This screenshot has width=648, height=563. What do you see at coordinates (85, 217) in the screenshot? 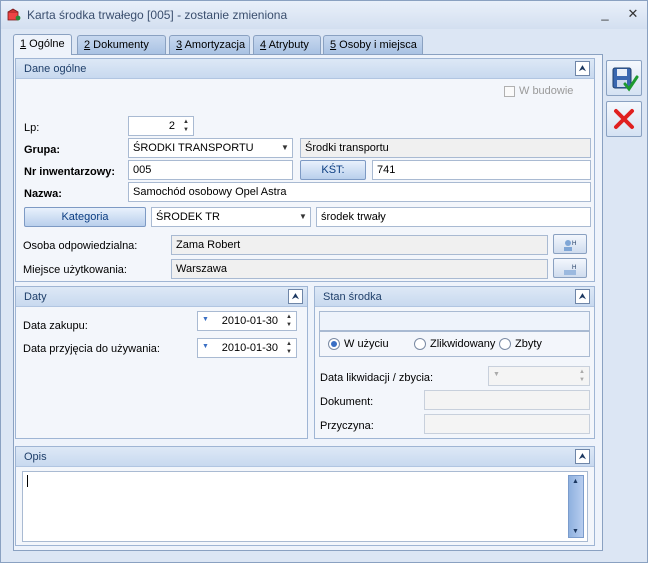
I see `kategoria-button: Kategoria` at bounding box center [85, 217].